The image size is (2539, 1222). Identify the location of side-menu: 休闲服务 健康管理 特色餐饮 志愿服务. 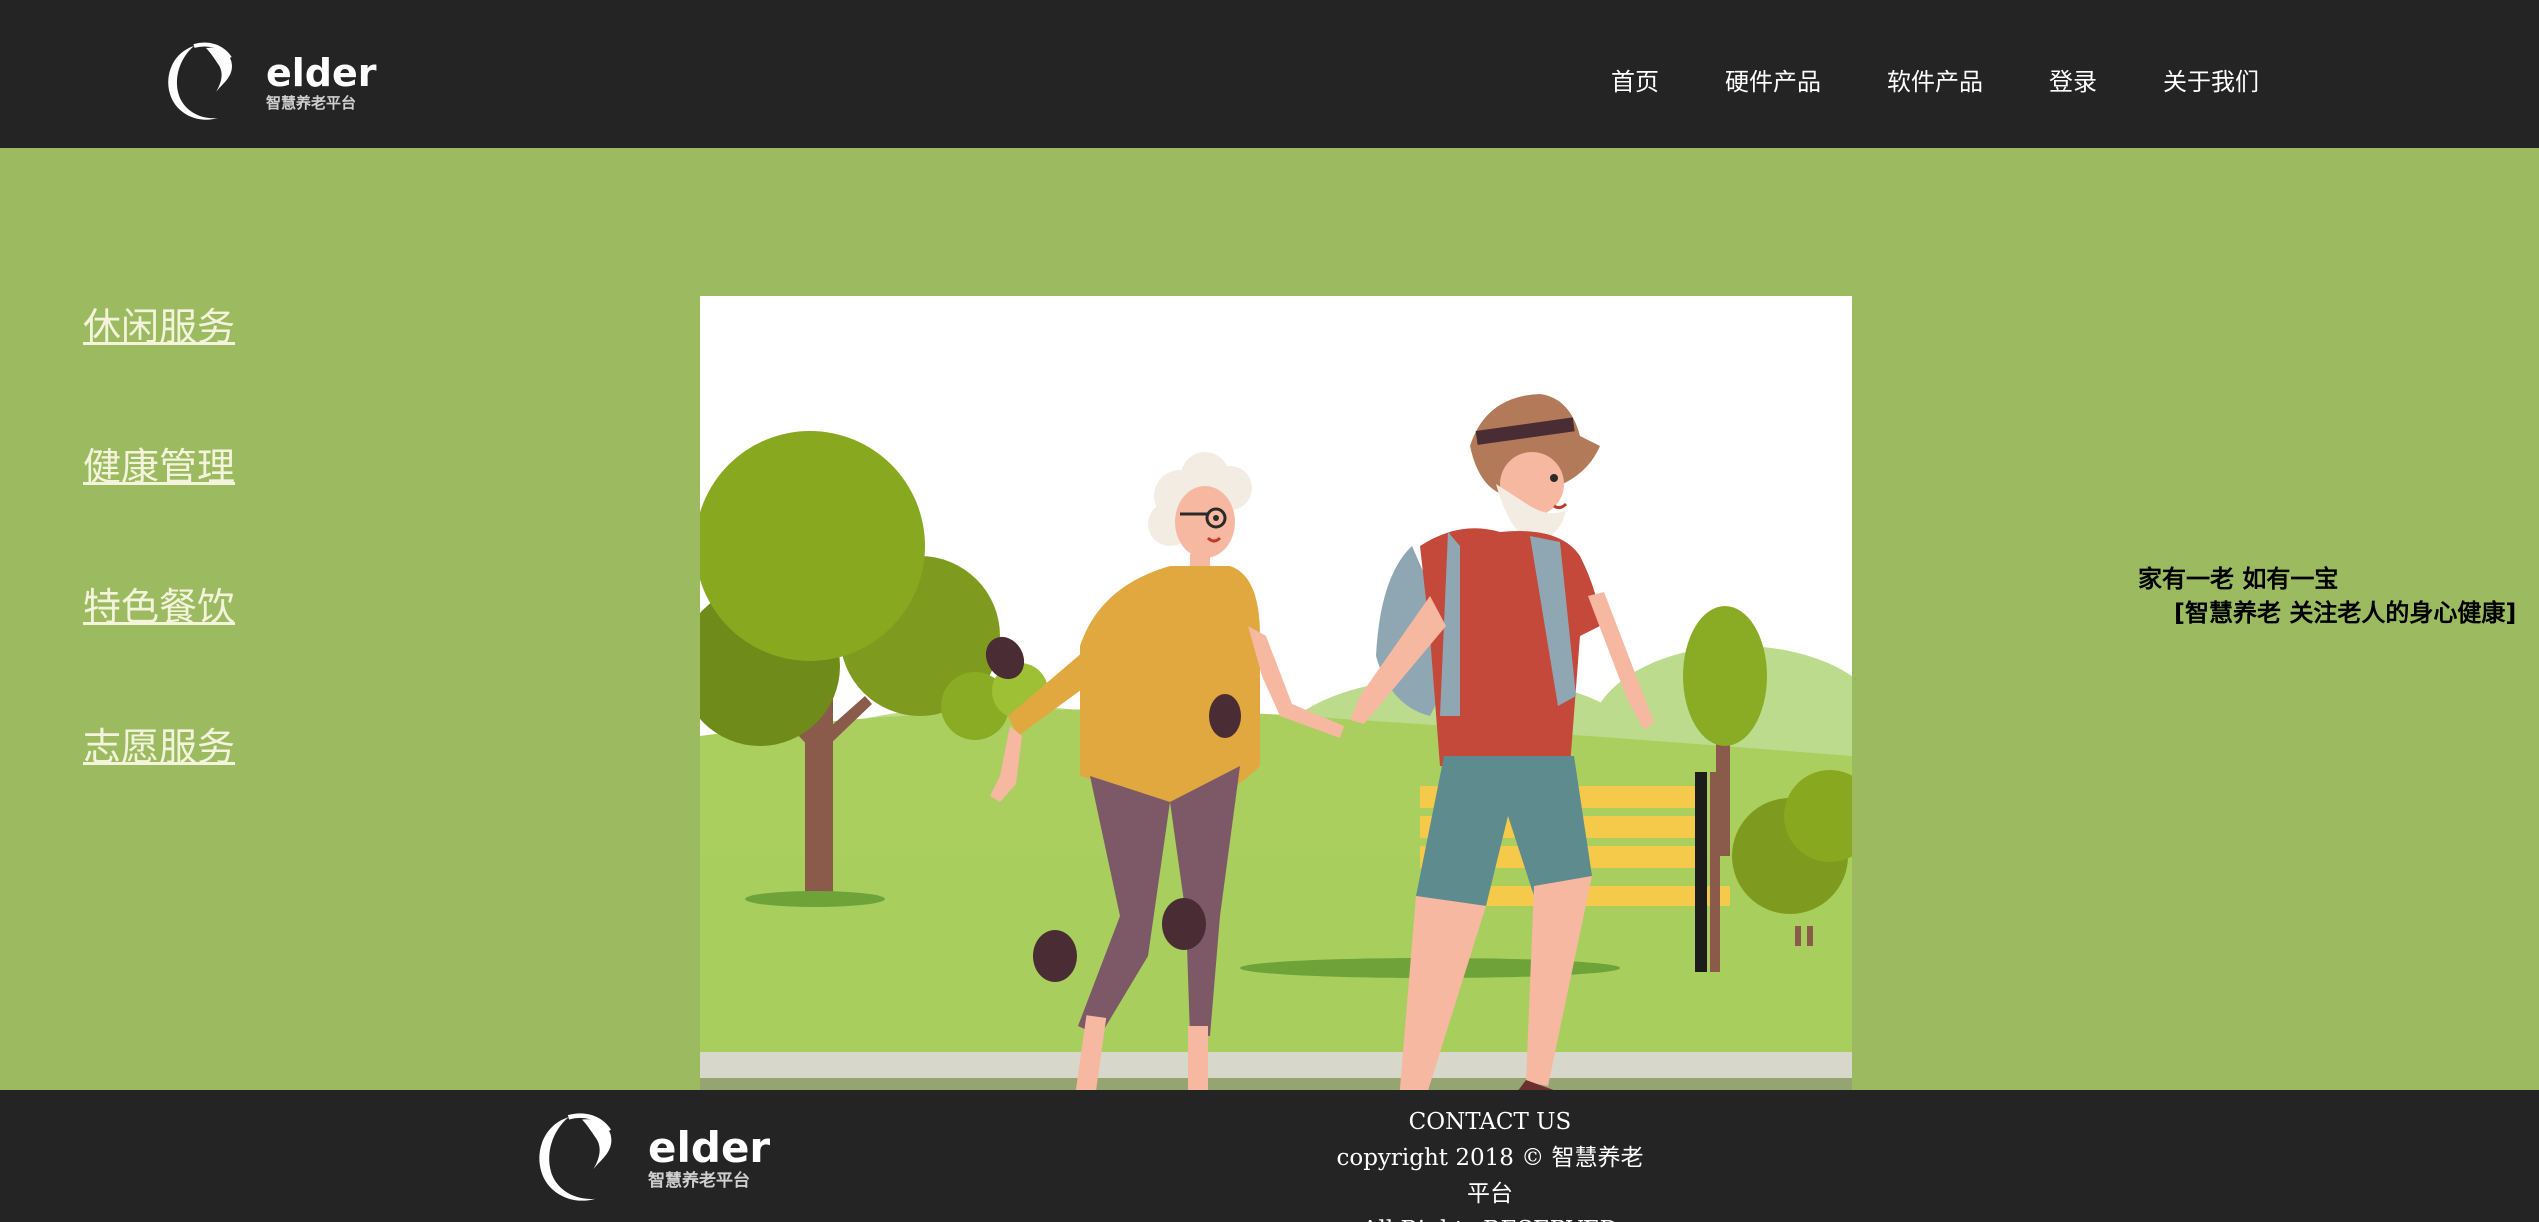
(159, 576).